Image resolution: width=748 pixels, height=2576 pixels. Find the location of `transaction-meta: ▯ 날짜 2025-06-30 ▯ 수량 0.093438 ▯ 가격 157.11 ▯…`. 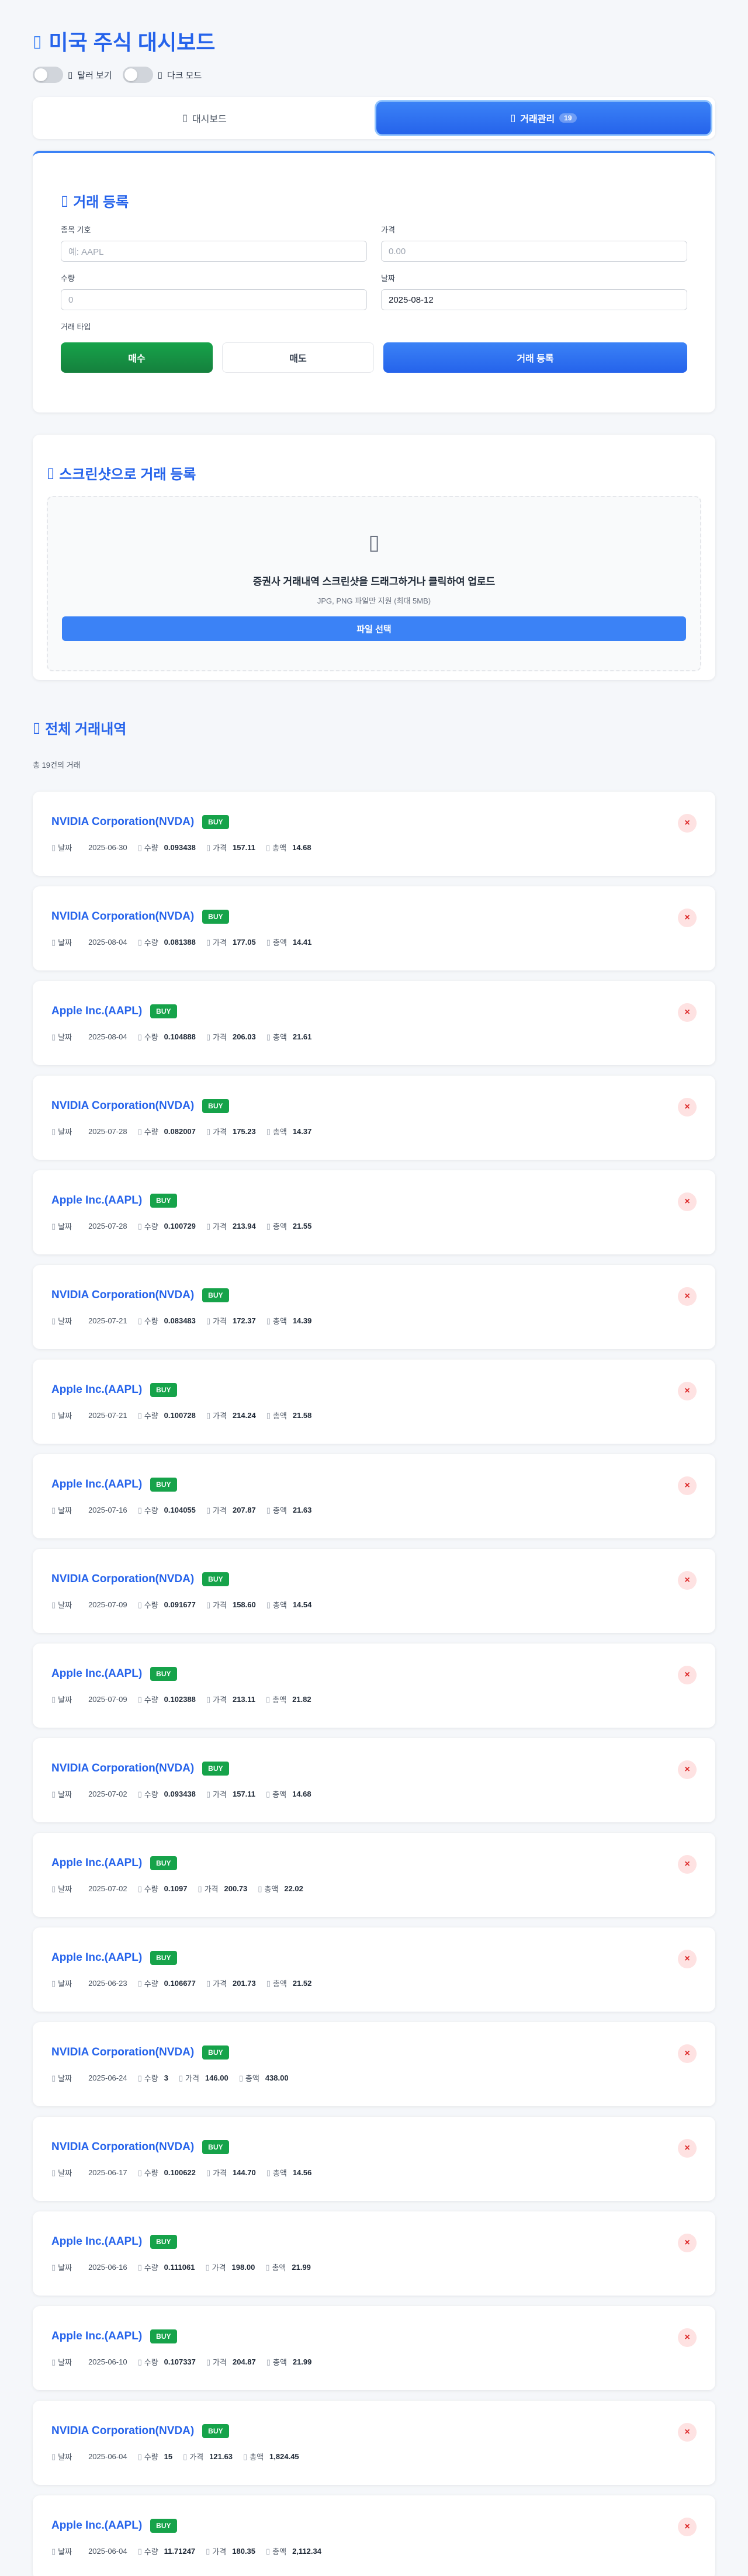

transaction-meta: ▯ 날짜 2025-06-30 ▯ 수량 0.093438 ▯ 가격 157.11 ▯… is located at coordinates (374, 847).